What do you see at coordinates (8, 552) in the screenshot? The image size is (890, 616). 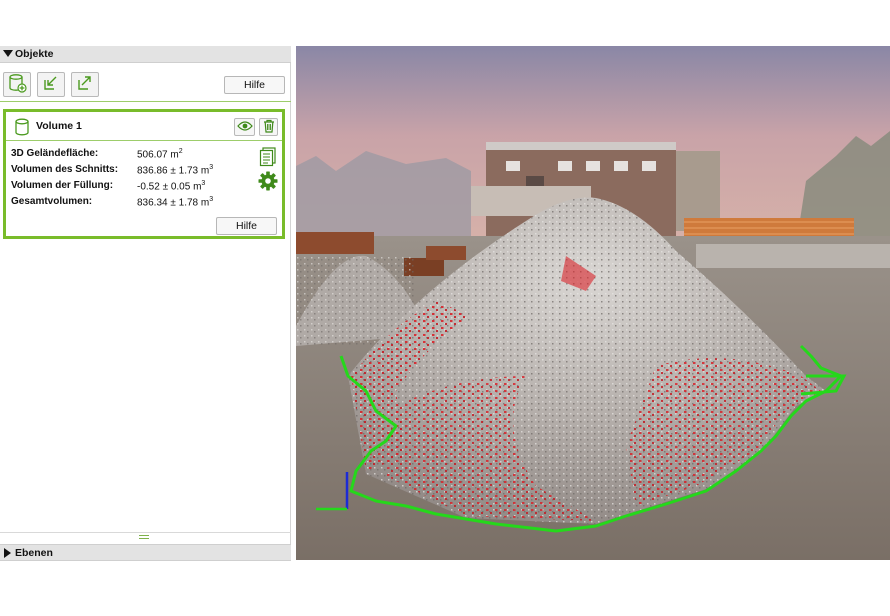 I see `expand-triangle-icon` at bounding box center [8, 552].